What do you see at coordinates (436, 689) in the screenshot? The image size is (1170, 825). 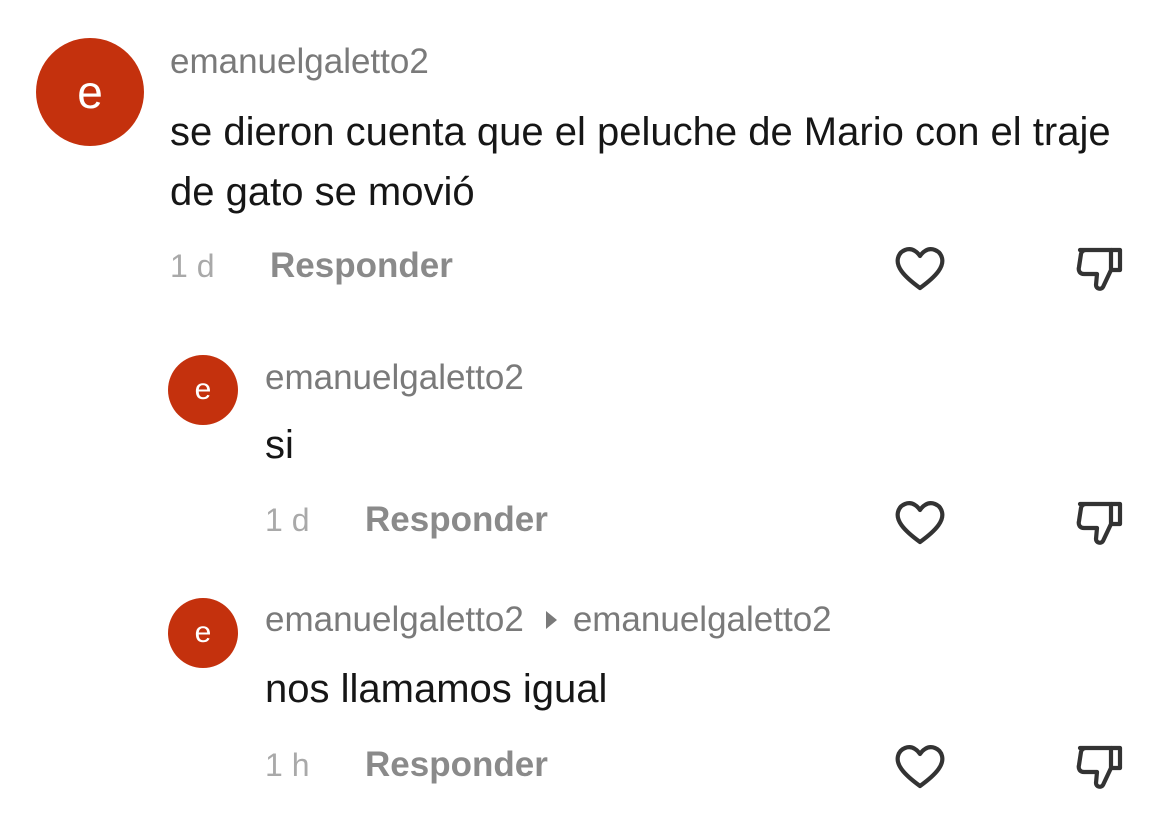 I see `comment-text: nos llamamos igual` at bounding box center [436, 689].